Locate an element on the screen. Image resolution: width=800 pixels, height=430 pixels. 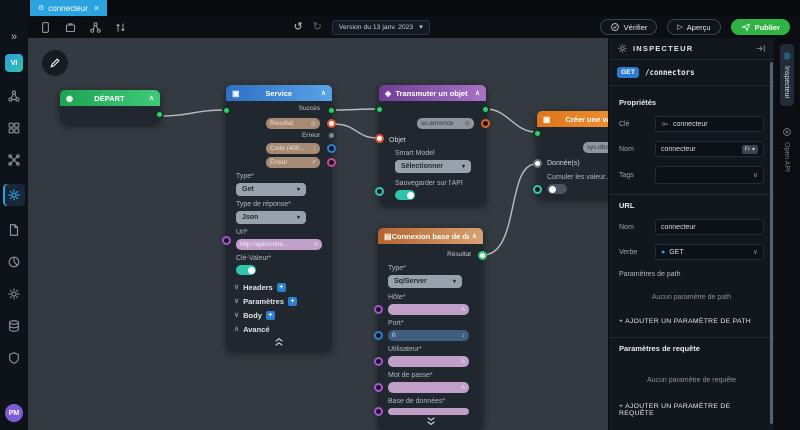
port-input-pill: 0 ↕ is located at coordinates (428, 335).